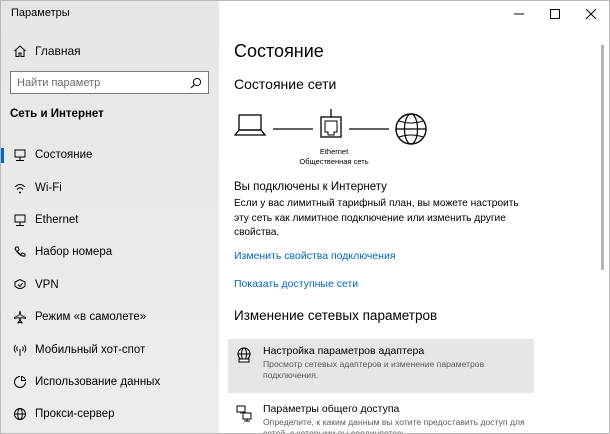  Describe the element at coordinates (331, 409) in the screenshot. I see `option-title: Параметры общего доступа` at that location.